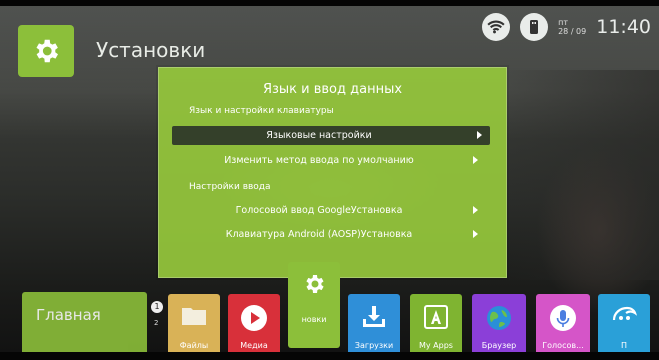 The image size is (659, 360). I want to click on myapps-tile: My Apps, so click(436, 326).